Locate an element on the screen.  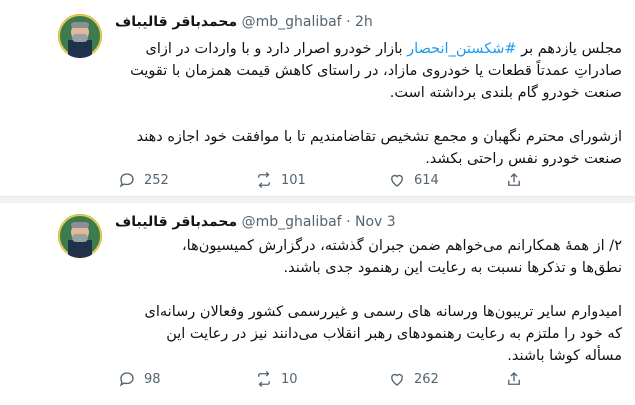
timestamp: 2h is located at coordinates (364, 22).